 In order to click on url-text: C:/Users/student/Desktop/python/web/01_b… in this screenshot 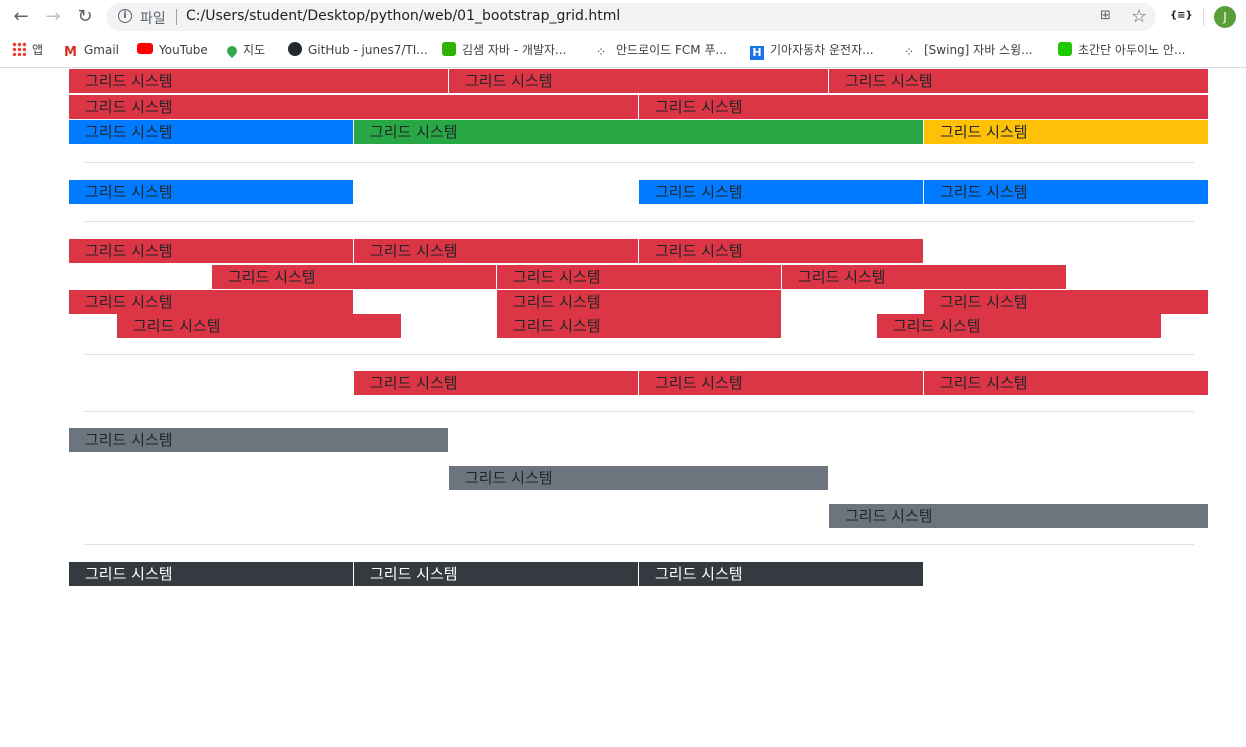, I will do `click(403, 16)`.